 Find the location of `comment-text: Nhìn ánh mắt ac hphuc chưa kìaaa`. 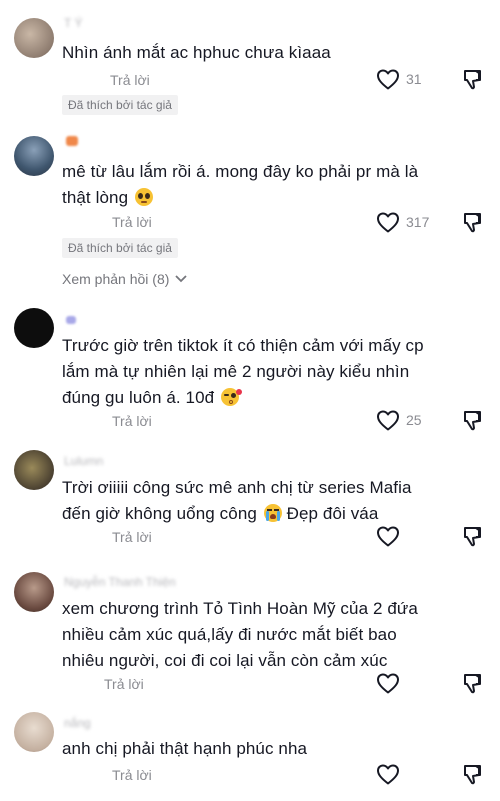

comment-text: Nhìn ánh mắt ac hphuc chưa kìaaa is located at coordinates (196, 52).